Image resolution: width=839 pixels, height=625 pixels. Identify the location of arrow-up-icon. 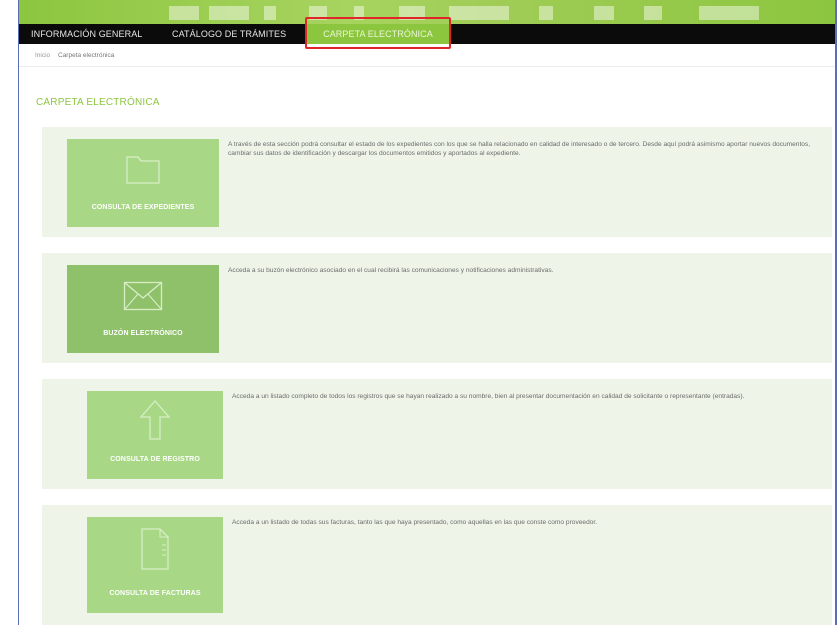
(155, 420).